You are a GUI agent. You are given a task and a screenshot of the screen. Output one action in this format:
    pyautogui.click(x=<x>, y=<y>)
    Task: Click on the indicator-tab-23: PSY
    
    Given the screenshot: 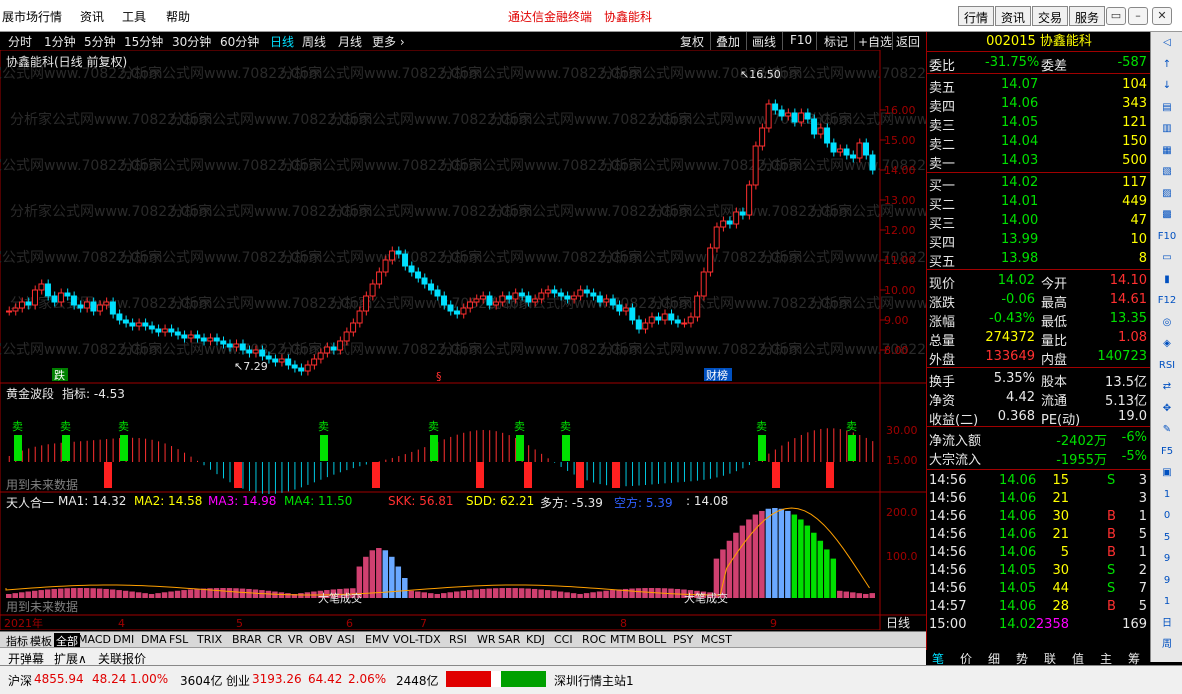 What is the action you would take?
    pyautogui.click(x=683, y=639)
    